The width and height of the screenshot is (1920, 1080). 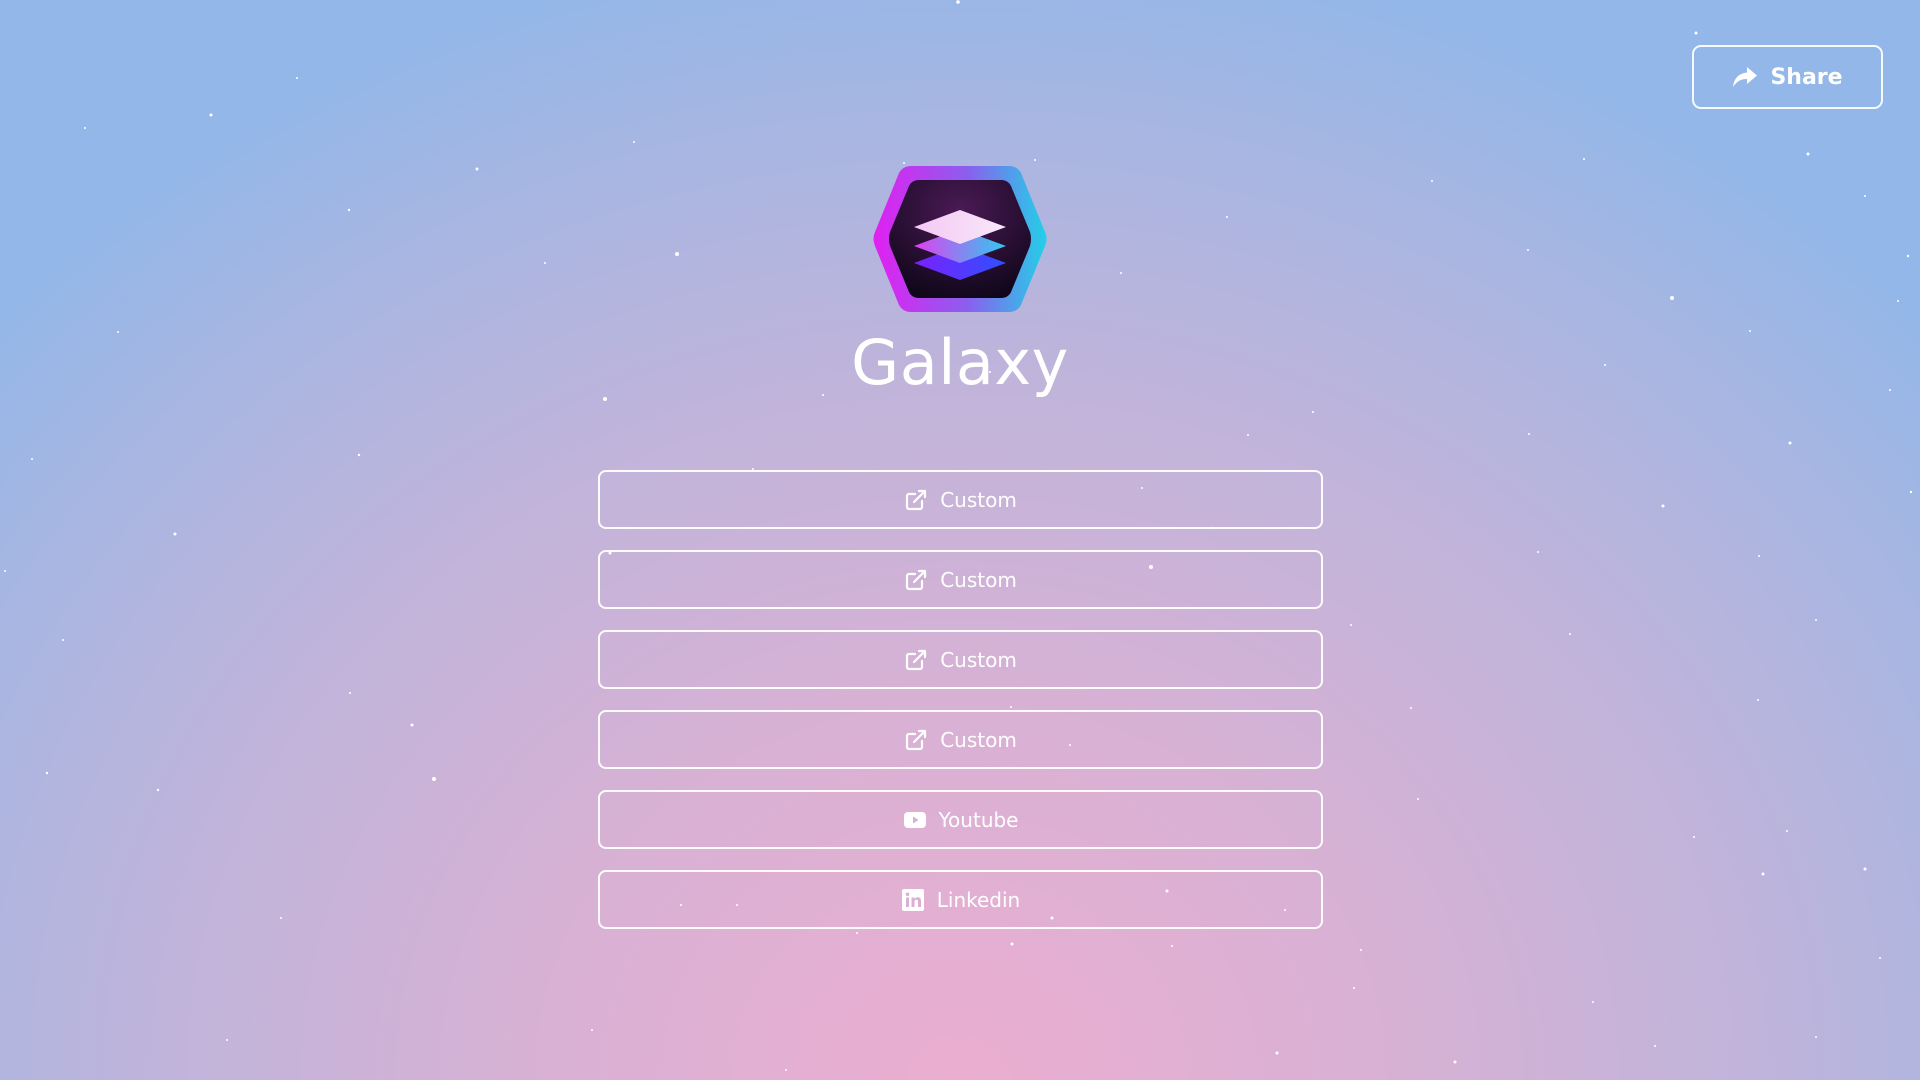 I want to click on link-button-custom-3: Custom, so click(x=960, y=659).